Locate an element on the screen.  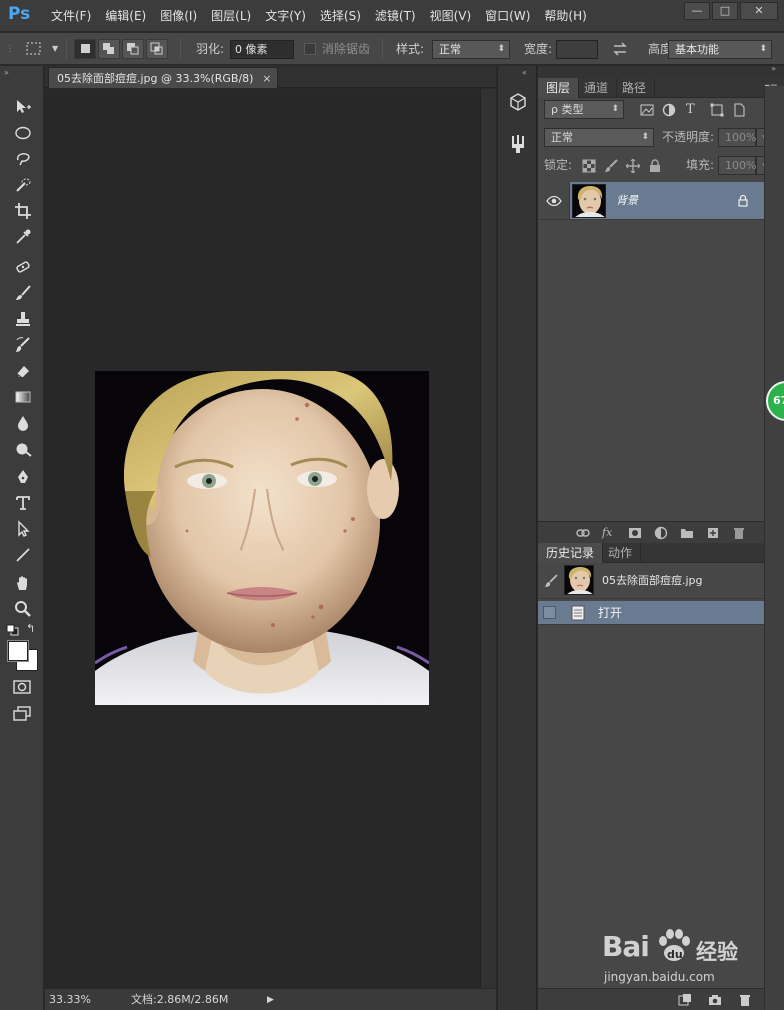
menu-file: 文件(F) is located at coordinates (71, 16).